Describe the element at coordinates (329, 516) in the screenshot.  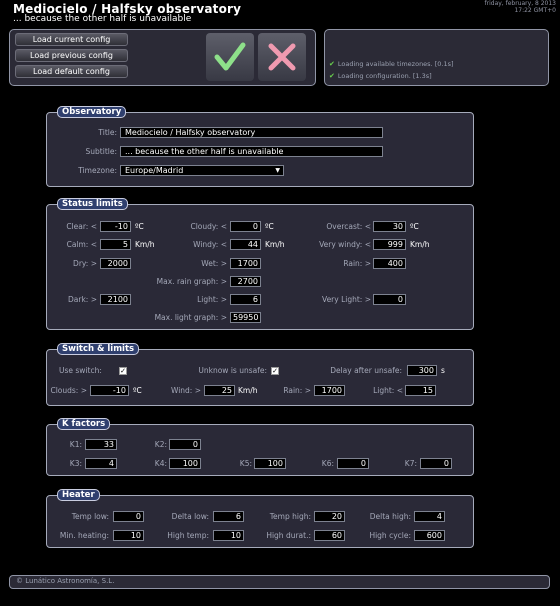
I see `temp-high-input: 20` at that location.